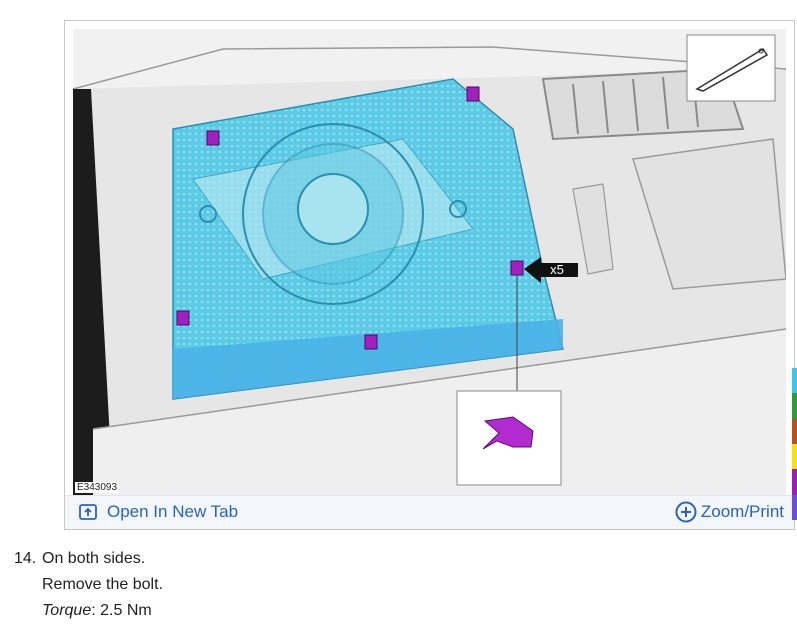  What do you see at coordinates (88, 512) in the screenshot?
I see `open-in-new-tab-icon` at bounding box center [88, 512].